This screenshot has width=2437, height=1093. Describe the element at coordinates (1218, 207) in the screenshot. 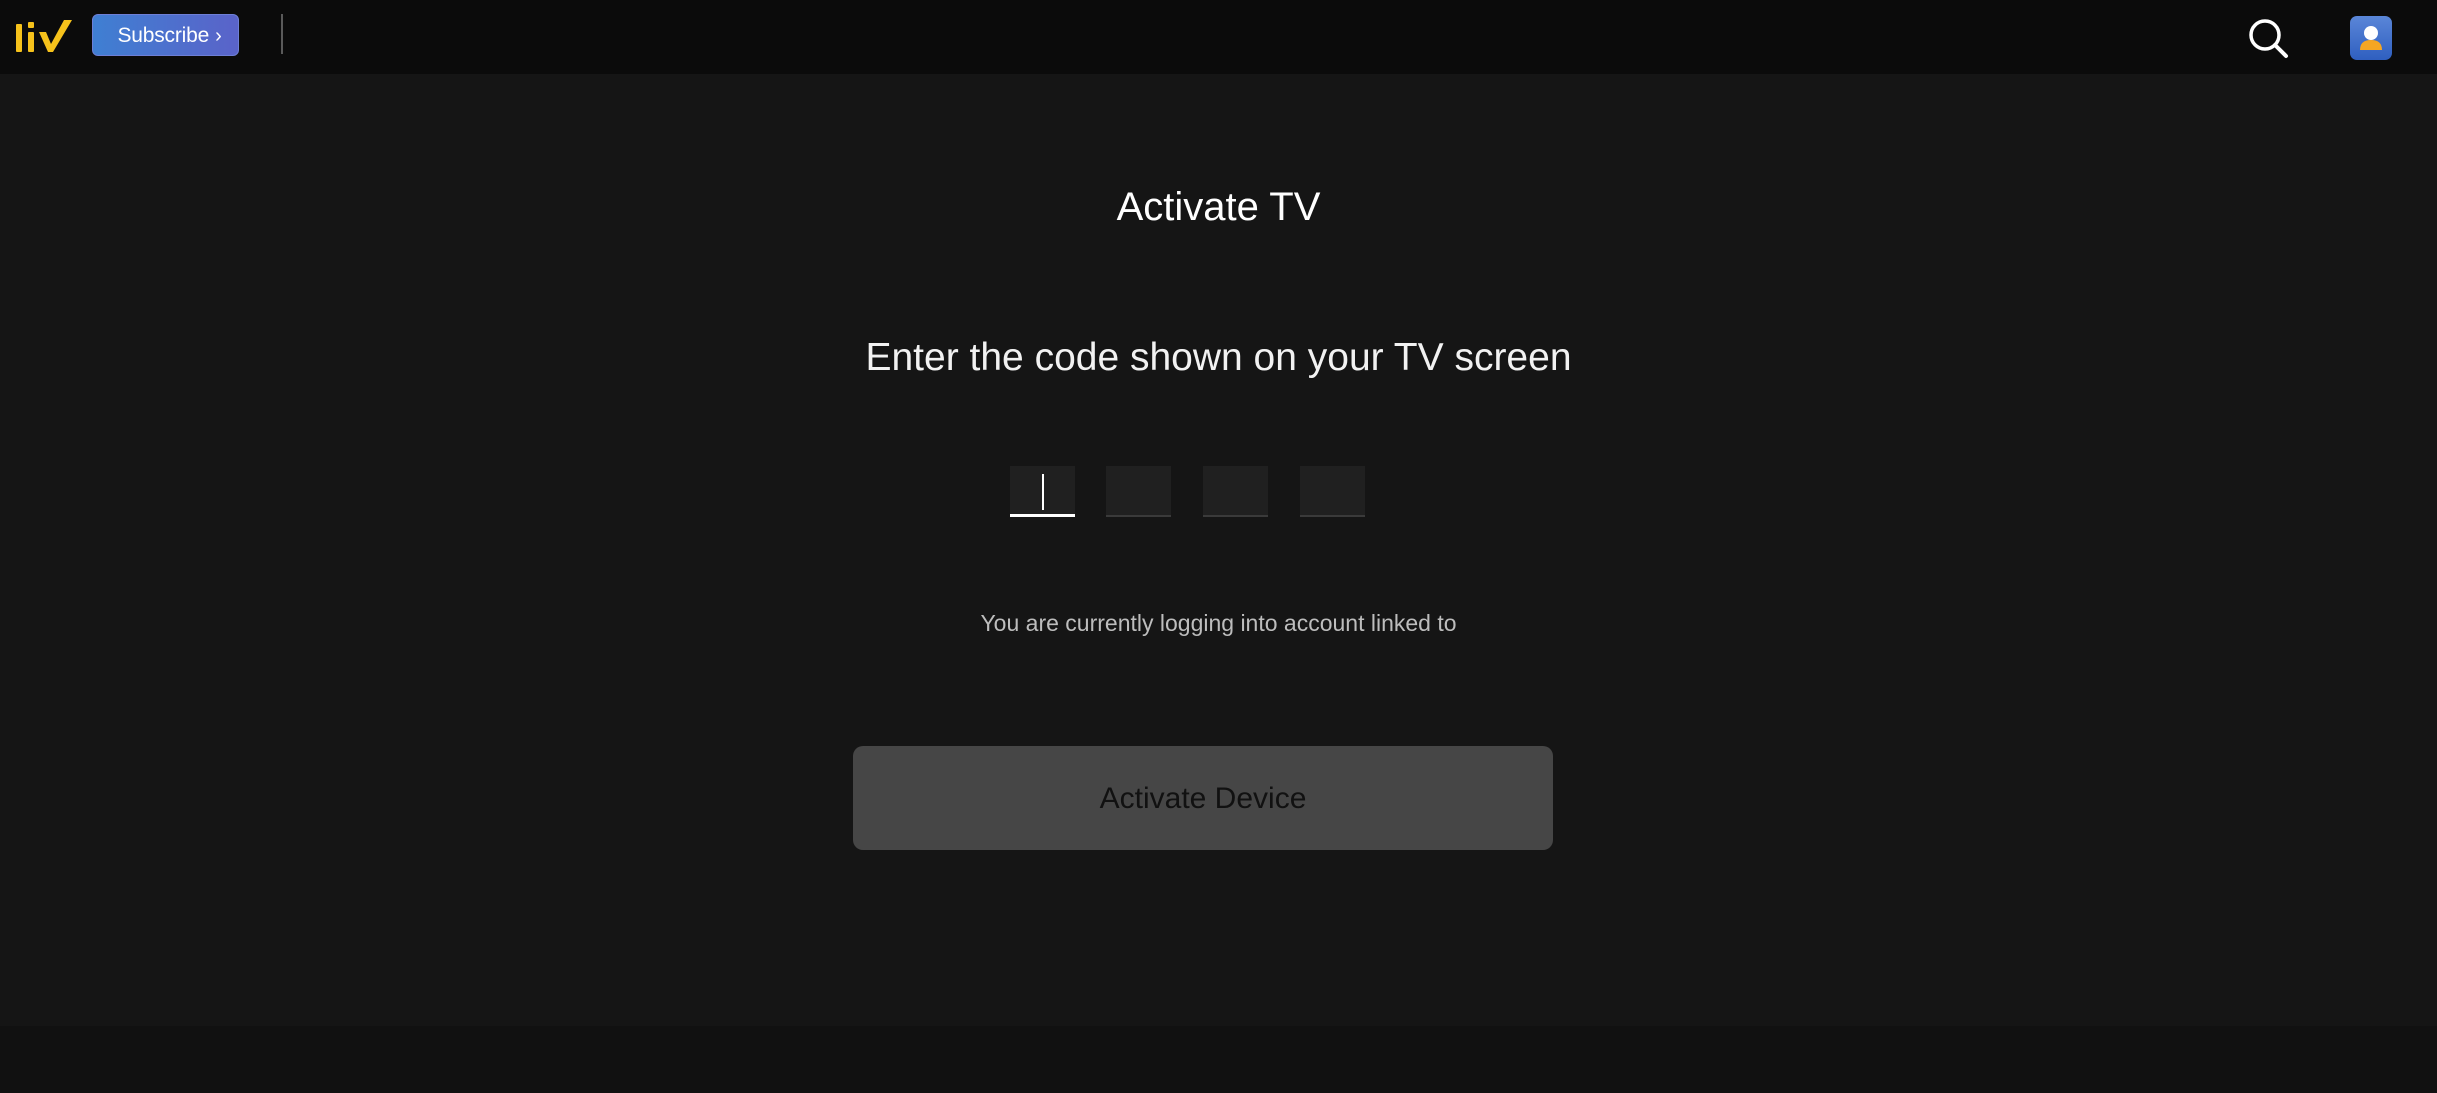

I see `page-title: Activate TV` at that location.